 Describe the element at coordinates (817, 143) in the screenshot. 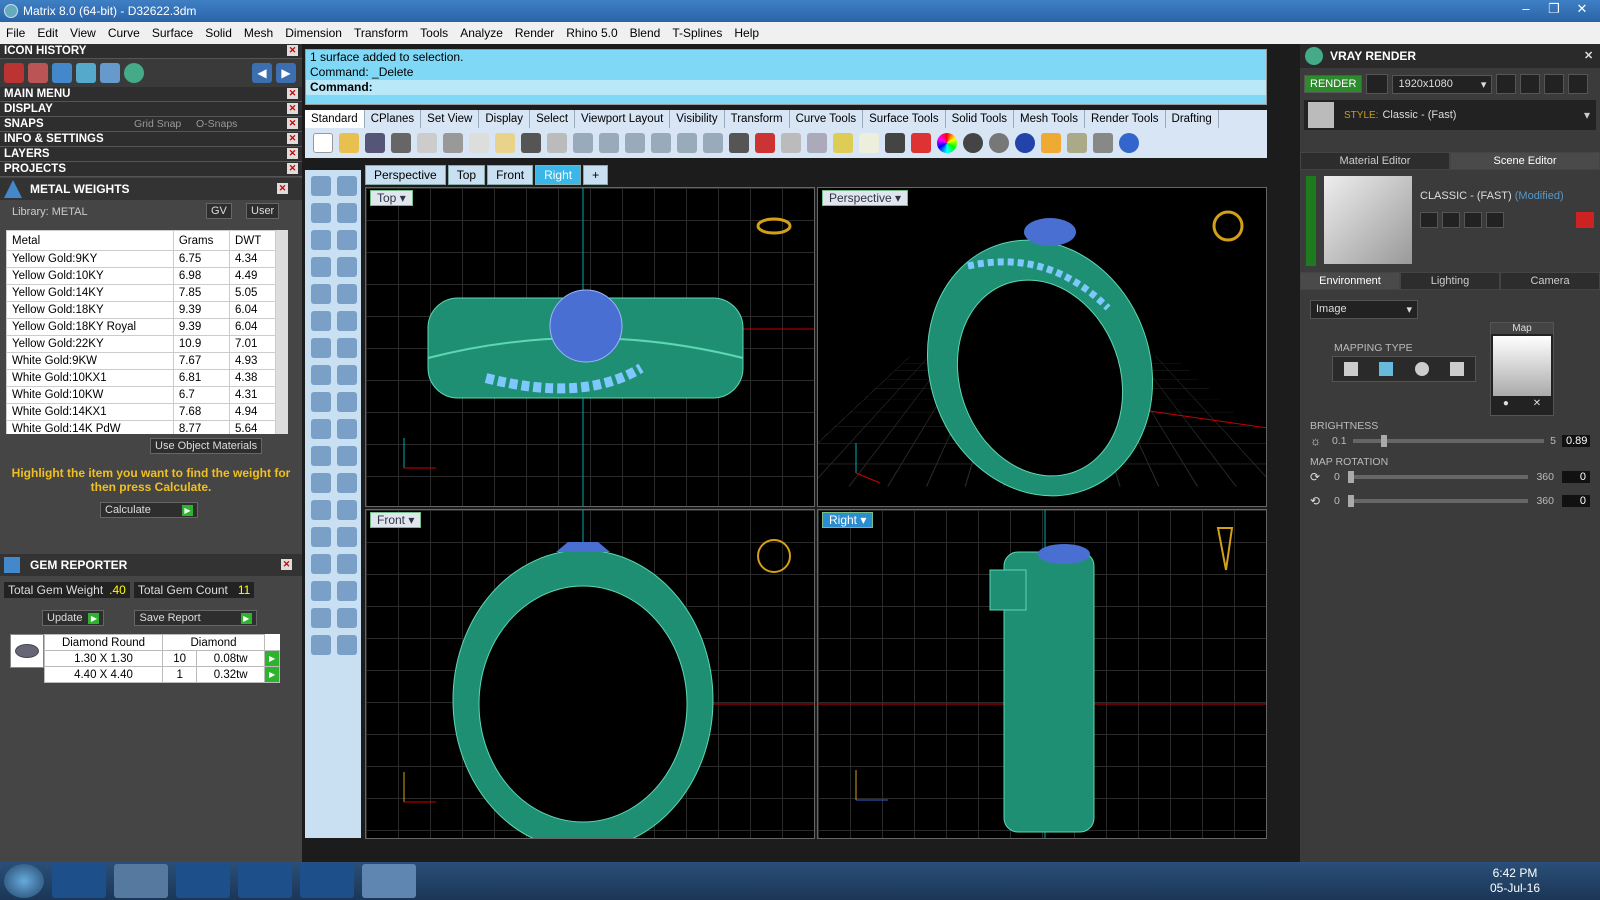

I see `circle-icon` at that location.